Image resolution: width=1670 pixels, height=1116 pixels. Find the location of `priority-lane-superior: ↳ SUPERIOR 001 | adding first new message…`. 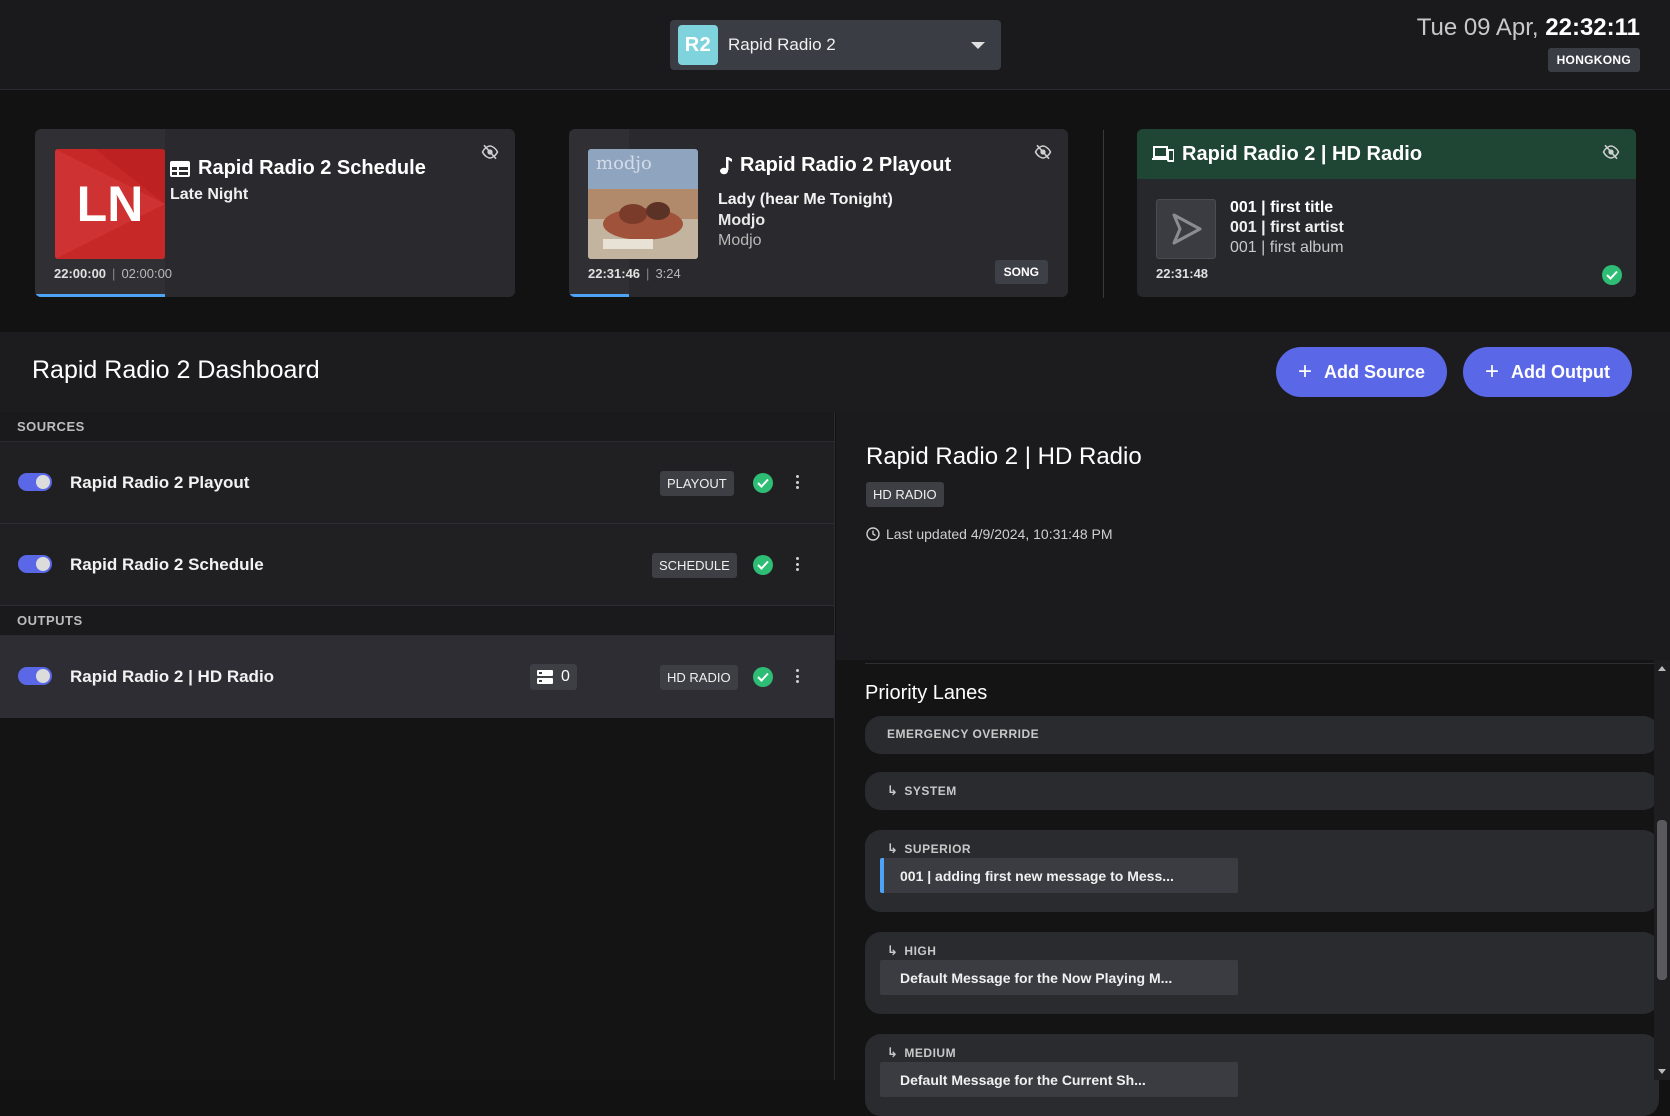

priority-lane-superior: ↳ SUPERIOR 001 | adding first new message… is located at coordinates (1262, 871).